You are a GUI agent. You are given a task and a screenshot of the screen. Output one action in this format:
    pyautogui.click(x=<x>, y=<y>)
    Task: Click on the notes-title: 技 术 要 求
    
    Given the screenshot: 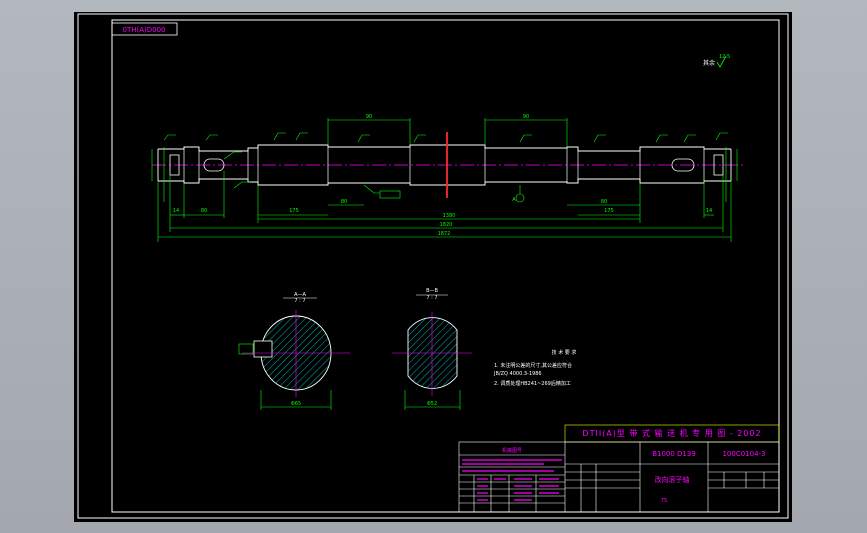 What is the action you would take?
    pyautogui.click(x=564, y=352)
    